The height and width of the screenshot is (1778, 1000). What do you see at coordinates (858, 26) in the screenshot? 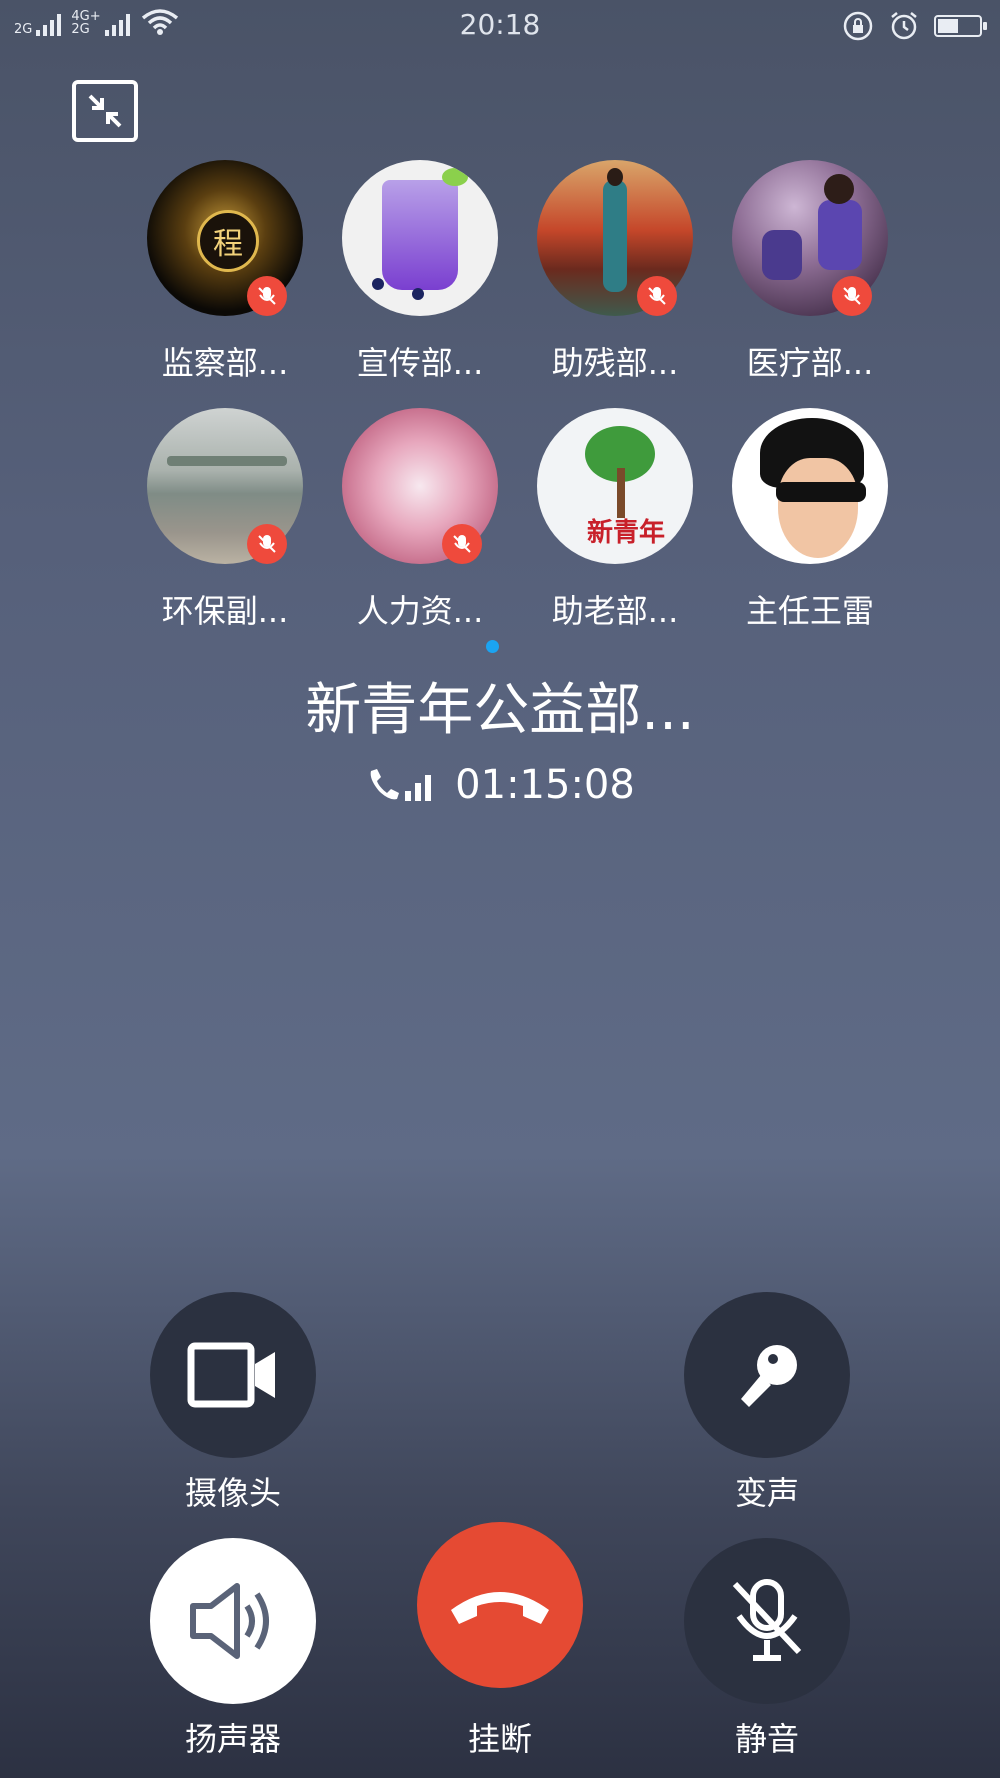
I see `rotation-lock-icon` at bounding box center [858, 26].